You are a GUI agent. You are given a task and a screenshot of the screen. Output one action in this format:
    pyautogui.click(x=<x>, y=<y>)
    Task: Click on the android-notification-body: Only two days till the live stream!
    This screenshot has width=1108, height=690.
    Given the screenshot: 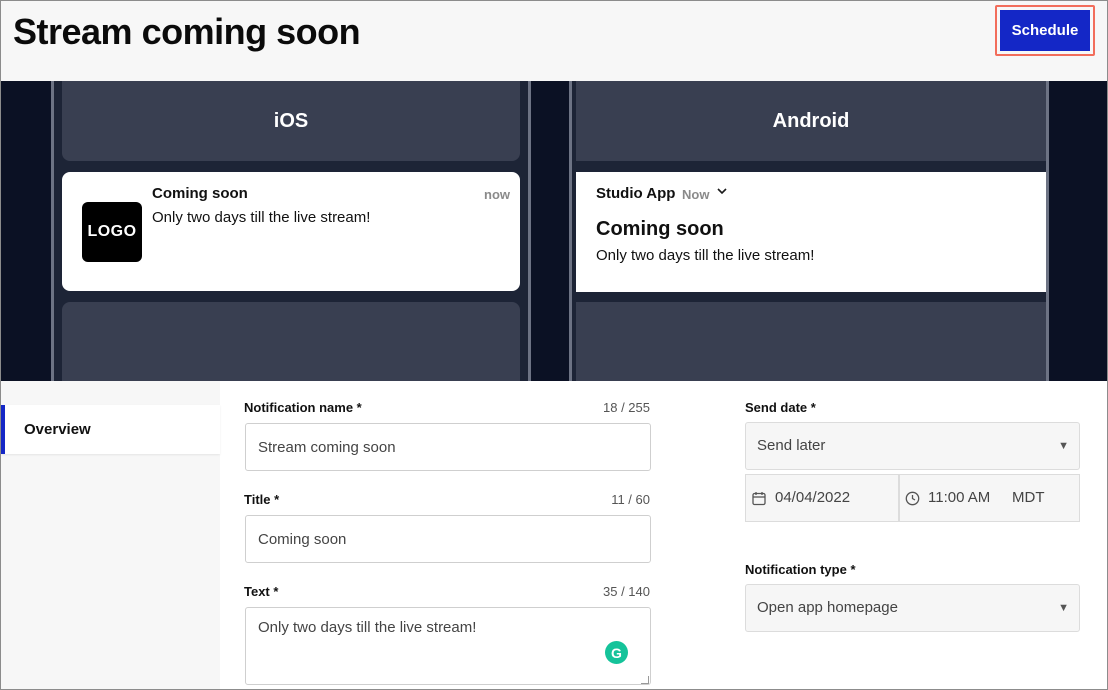 What is the action you would take?
    pyautogui.click(x=705, y=255)
    